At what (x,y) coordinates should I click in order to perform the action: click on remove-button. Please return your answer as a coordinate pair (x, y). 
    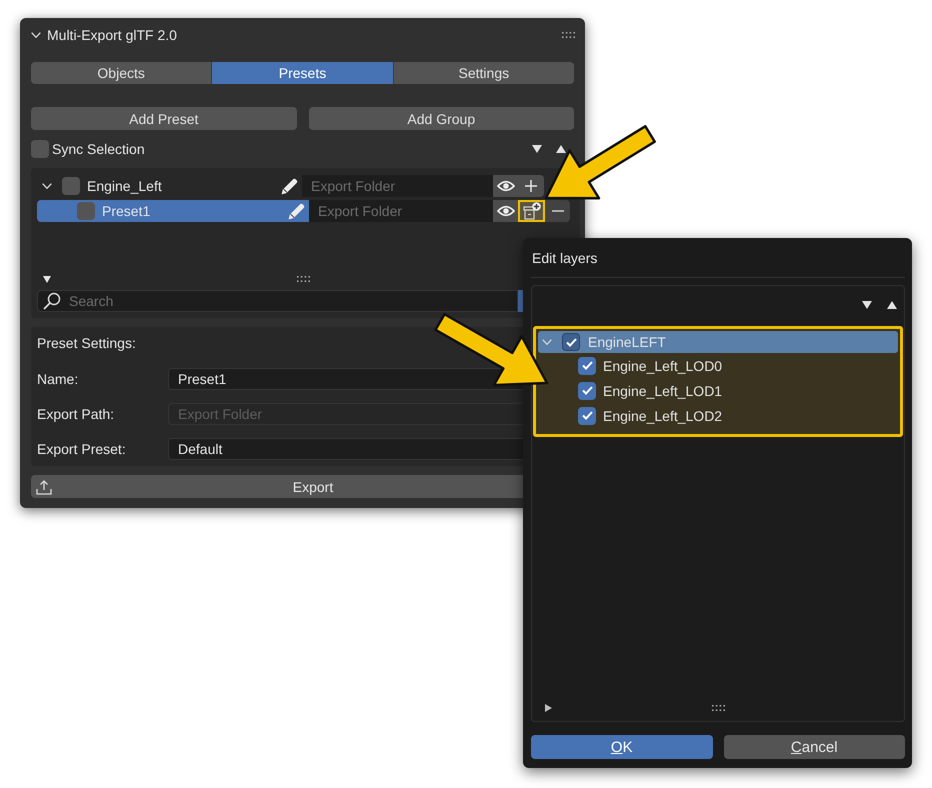
    Looking at the image, I should click on (557, 211).